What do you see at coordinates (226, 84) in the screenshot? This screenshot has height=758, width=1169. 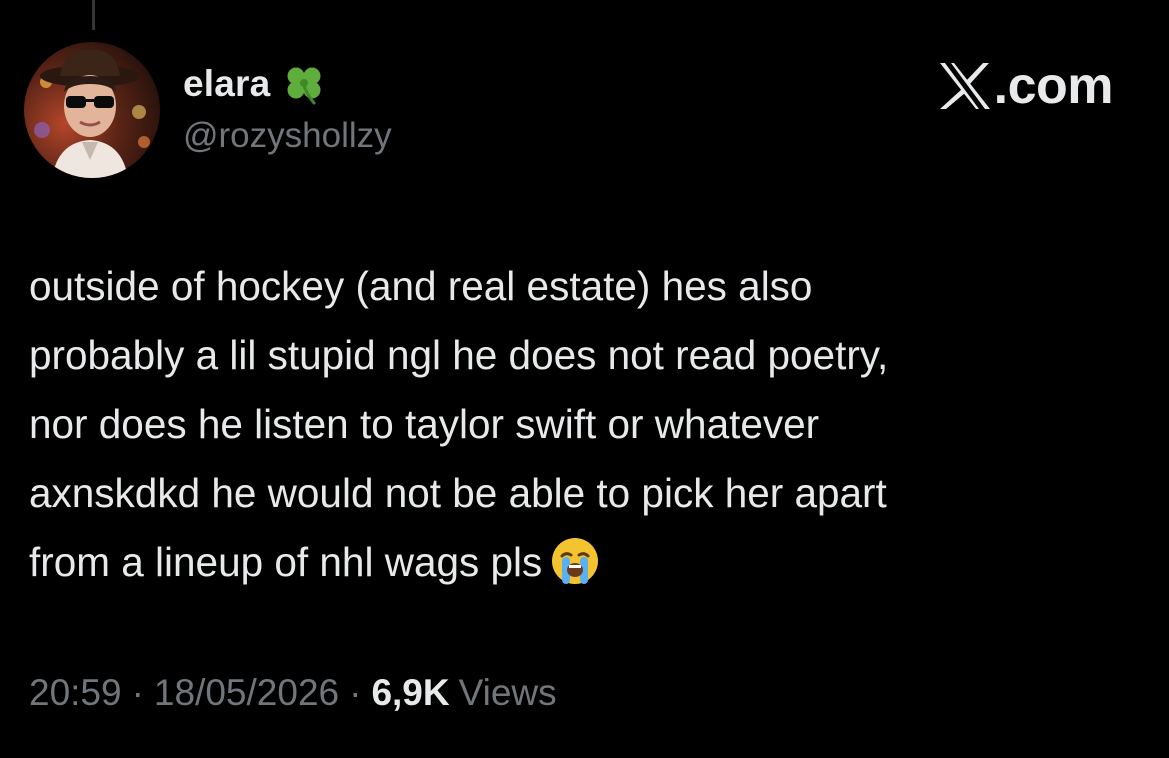 I see `author-display-name: elara` at bounding box center [226, 84].